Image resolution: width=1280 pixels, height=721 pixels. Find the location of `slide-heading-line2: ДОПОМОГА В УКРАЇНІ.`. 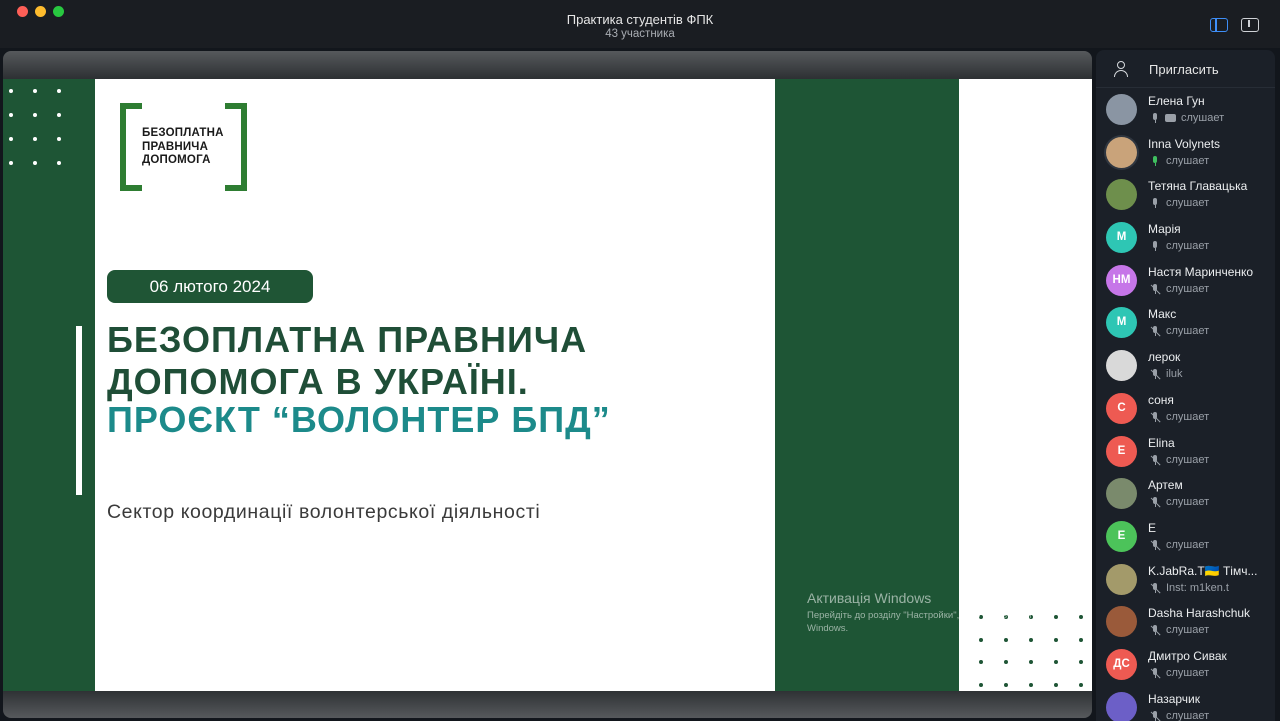

slide-heading-line2: ДОПОМОГА В УКРАЇНІ. is located at coordinates (318, 381).